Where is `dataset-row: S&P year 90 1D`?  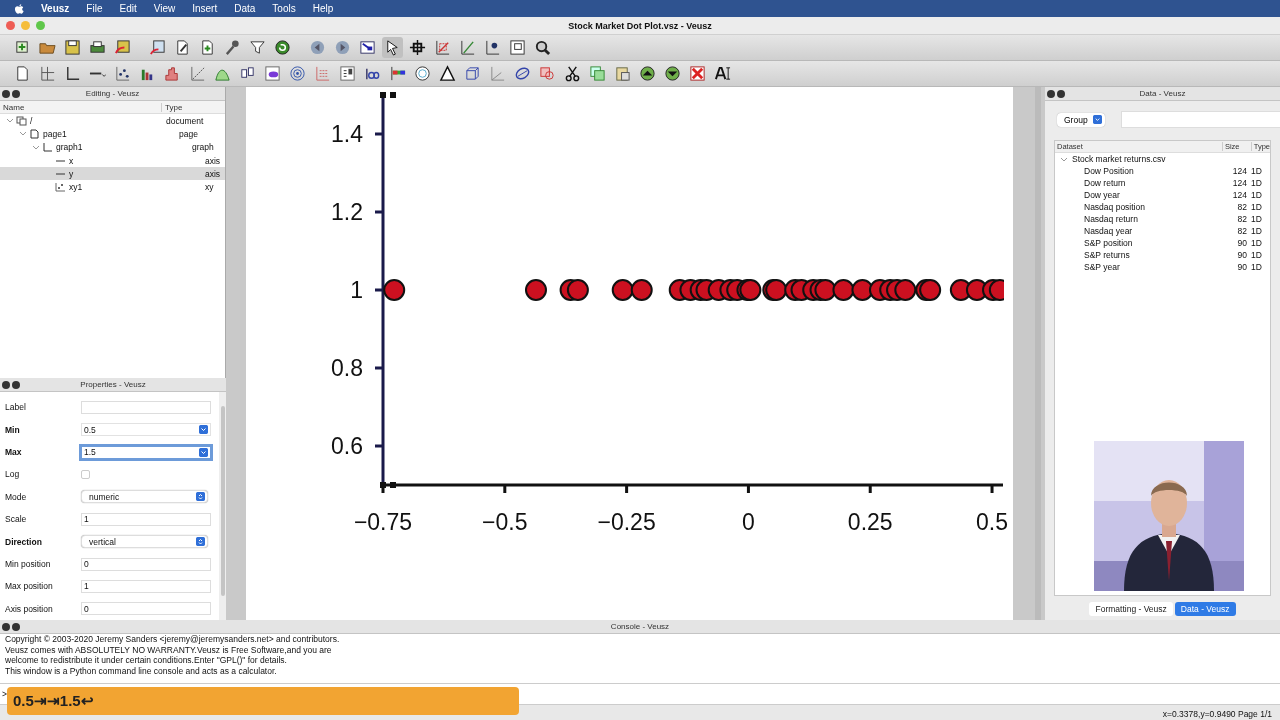 dataset-row: S&P year 90 1D is located at coordinates (1162, 267).